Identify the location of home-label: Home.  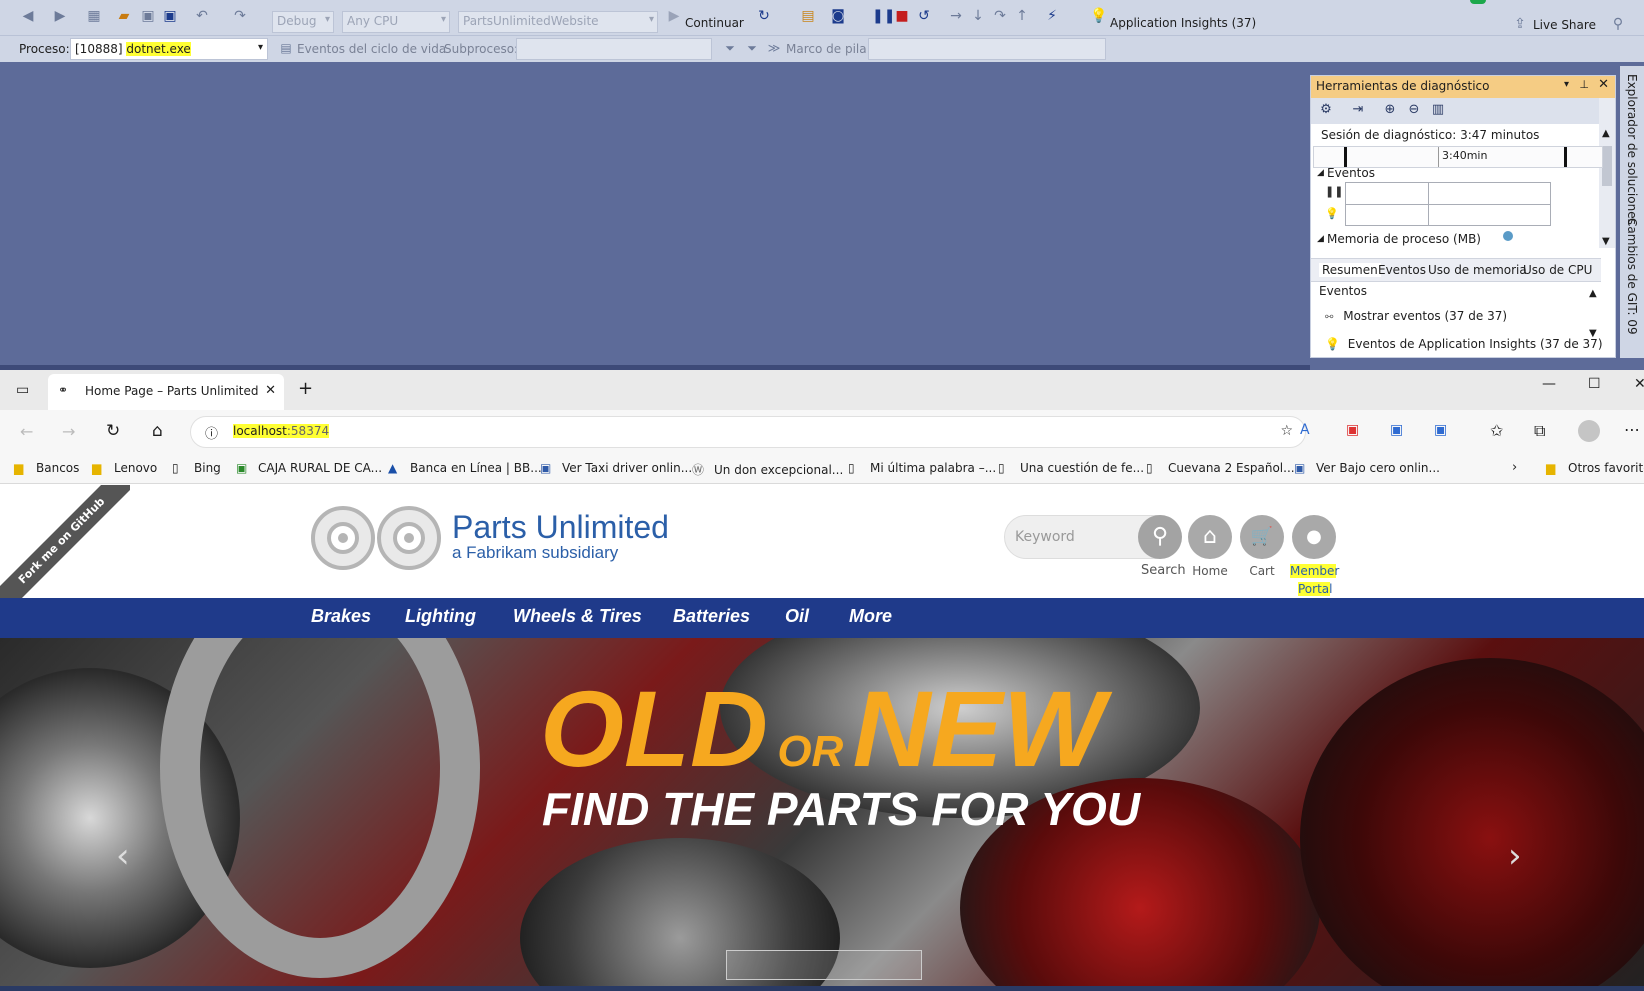
(1210, 571).